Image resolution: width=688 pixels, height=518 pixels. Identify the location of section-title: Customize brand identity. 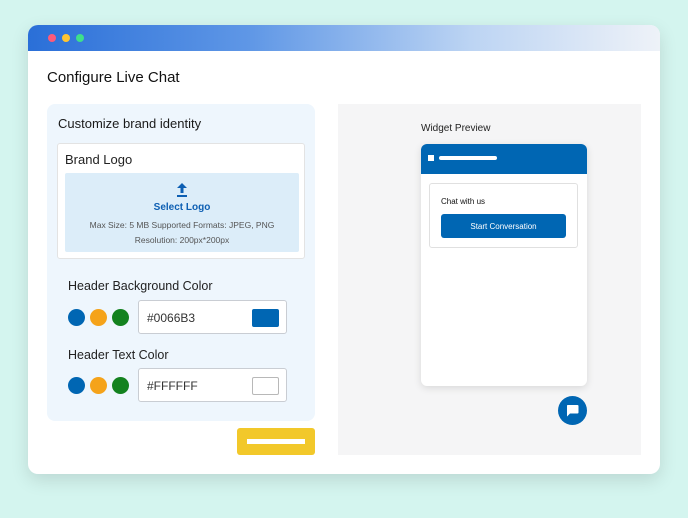
(130, 123).